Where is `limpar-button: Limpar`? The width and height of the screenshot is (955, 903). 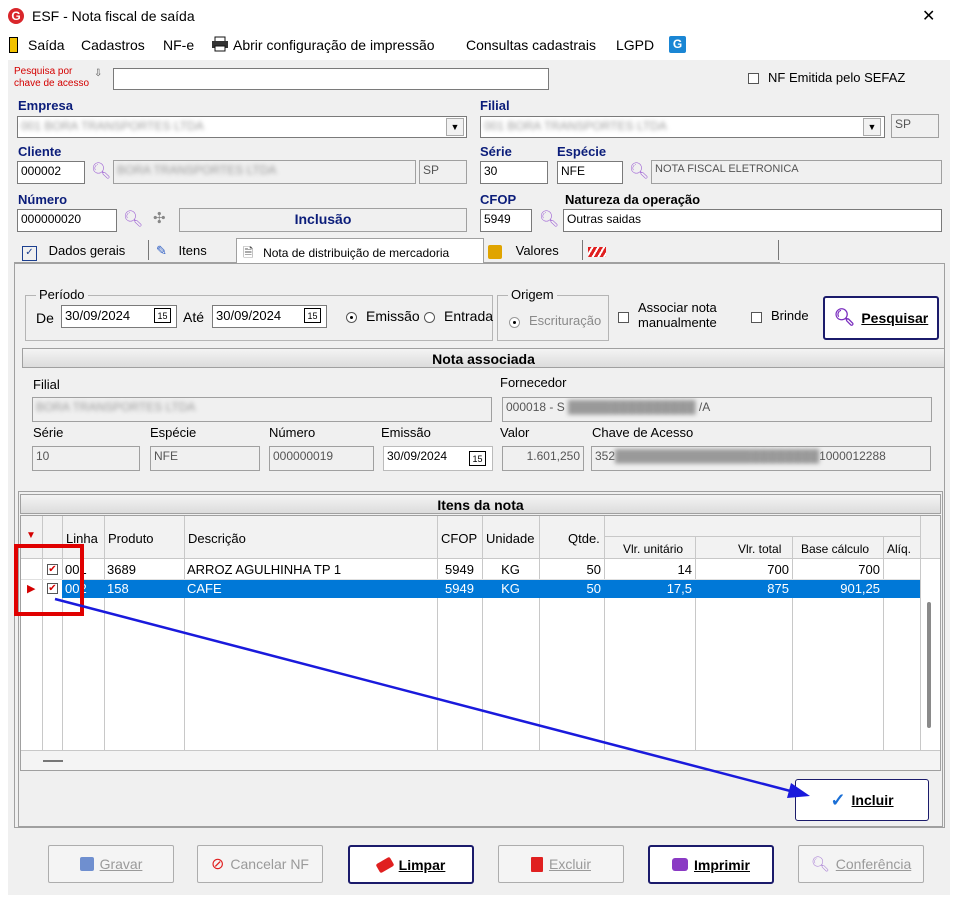 limpar-button: Limpar is located at coordinates (411, 864).